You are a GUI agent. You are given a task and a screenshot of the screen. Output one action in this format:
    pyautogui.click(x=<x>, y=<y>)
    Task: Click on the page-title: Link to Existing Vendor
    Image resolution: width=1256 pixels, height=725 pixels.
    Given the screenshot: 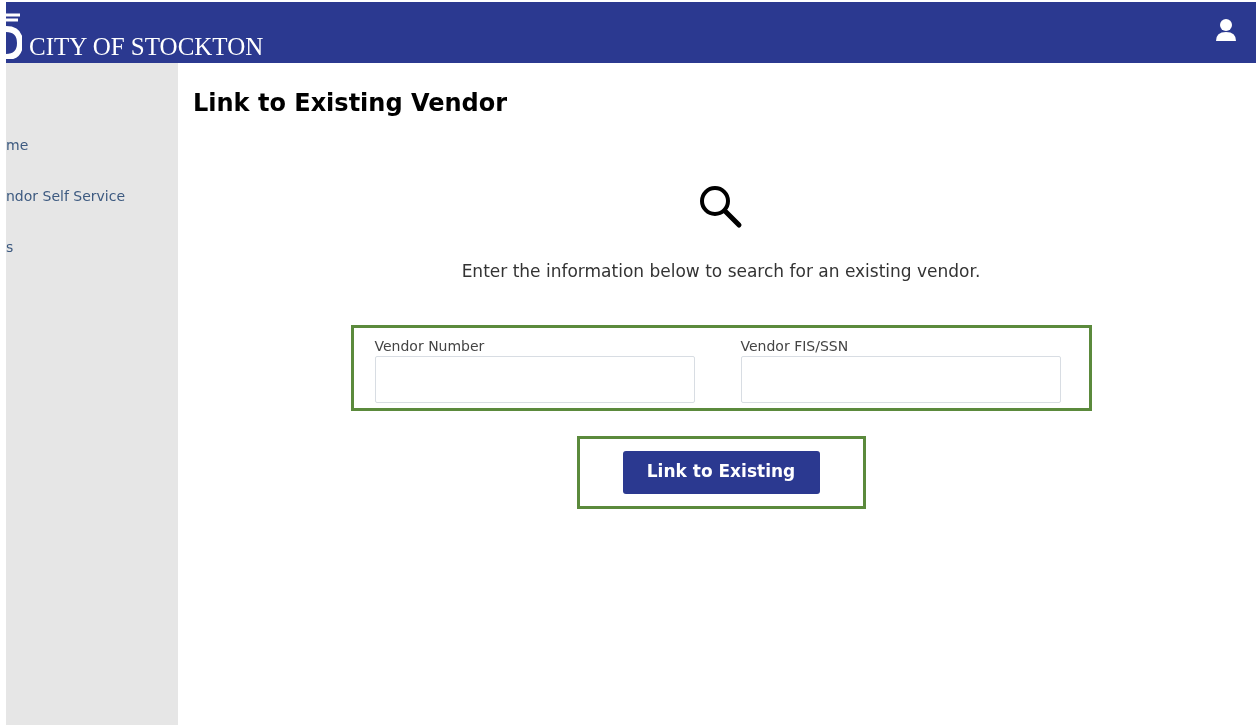 What is the action you would take?
    pyautogui.click(x=351, y=103)
    